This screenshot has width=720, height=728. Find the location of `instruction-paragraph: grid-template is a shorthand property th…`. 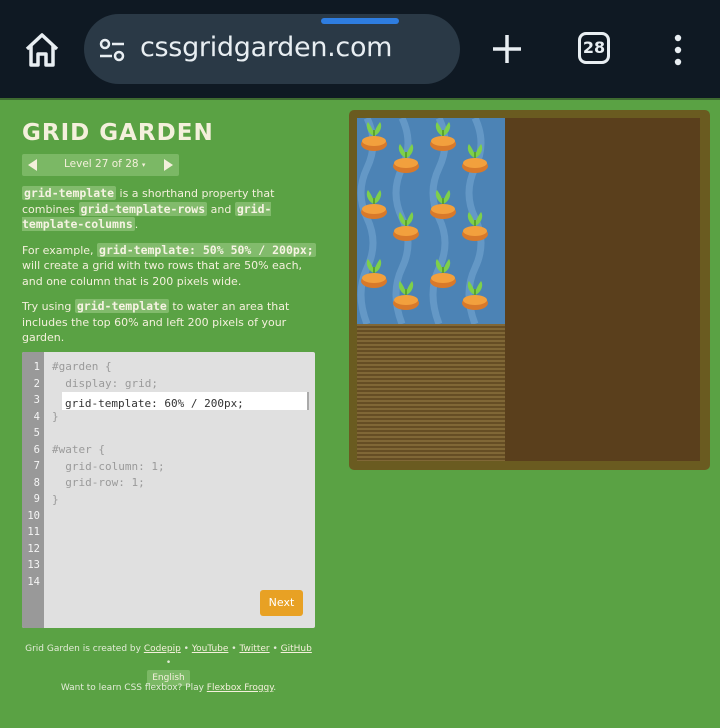

instruction-paragraph: grid-template is a shorthand property th… is located at coordinates (148, 208).